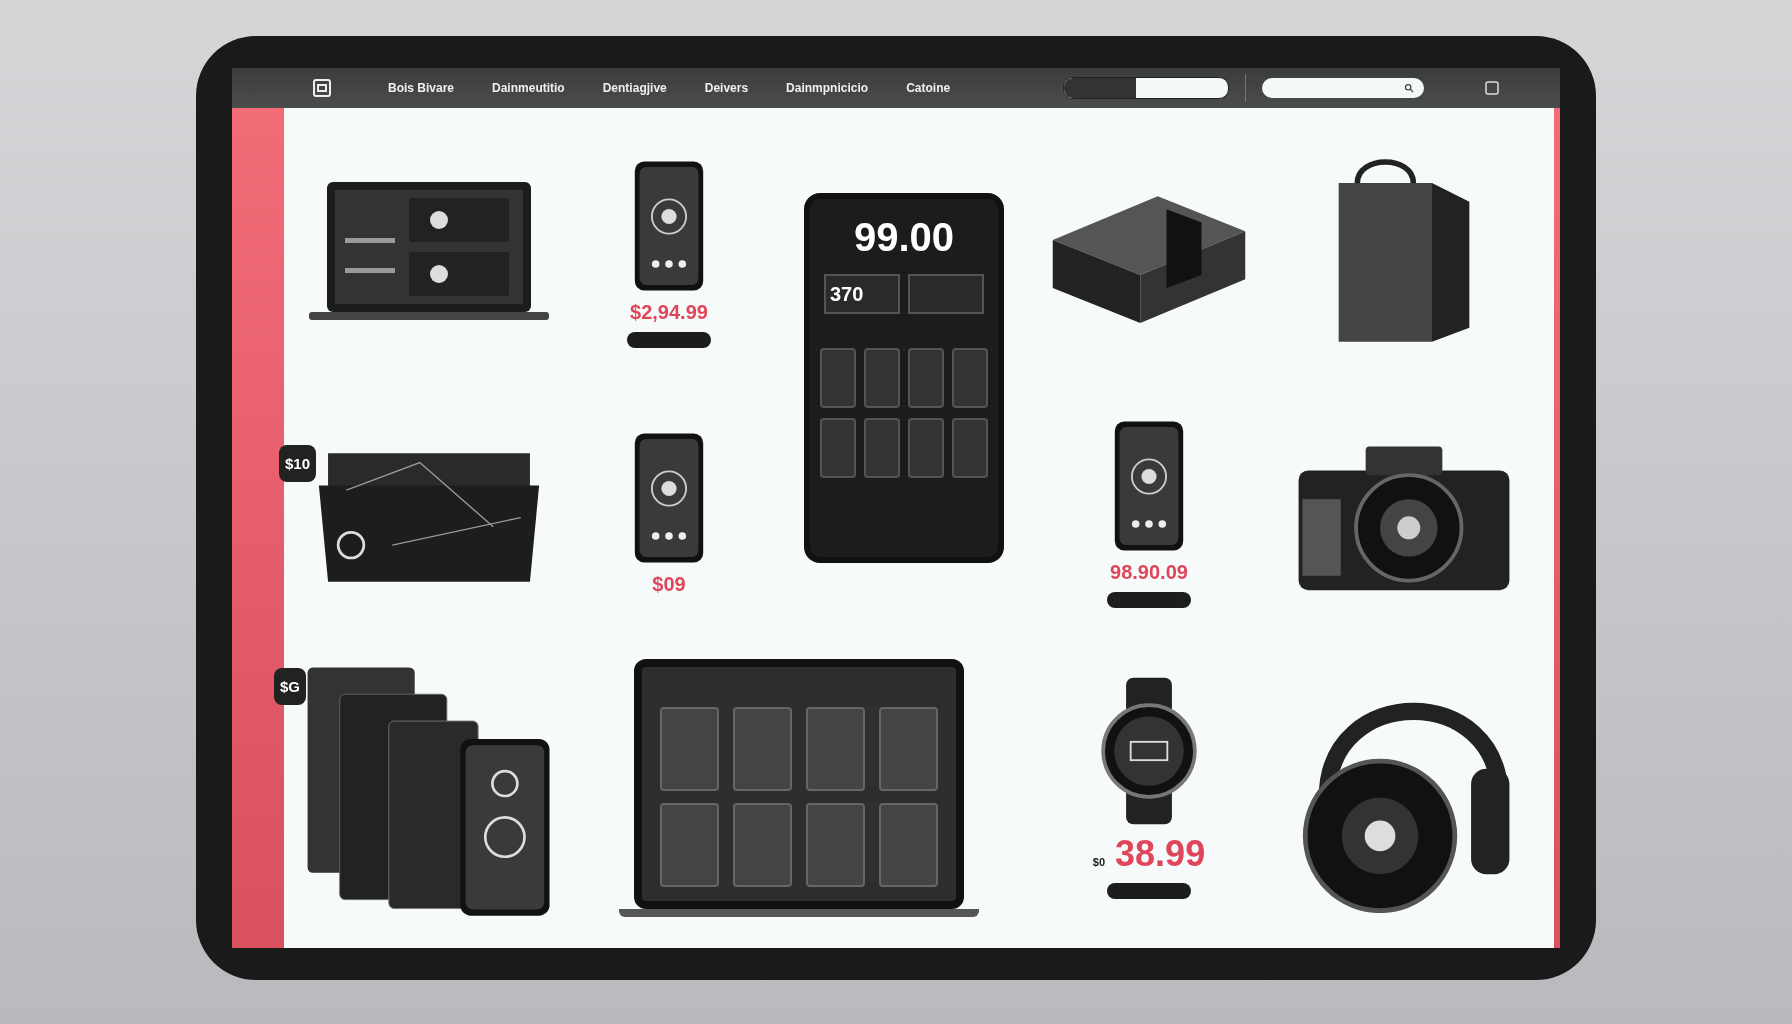 The image size is (1792, 1024). What do you see at coordinates (1146, 88) in the screenshot?
I see `toggle-field` at bounding box center [1146, 88].